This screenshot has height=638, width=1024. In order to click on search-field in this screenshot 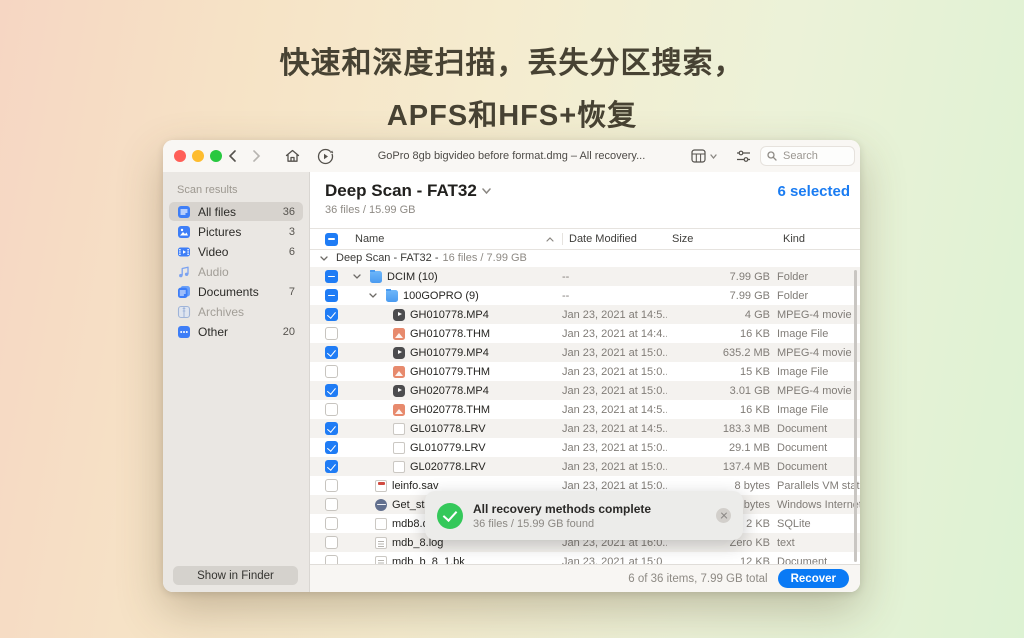, I will do `click(807, 156)`.